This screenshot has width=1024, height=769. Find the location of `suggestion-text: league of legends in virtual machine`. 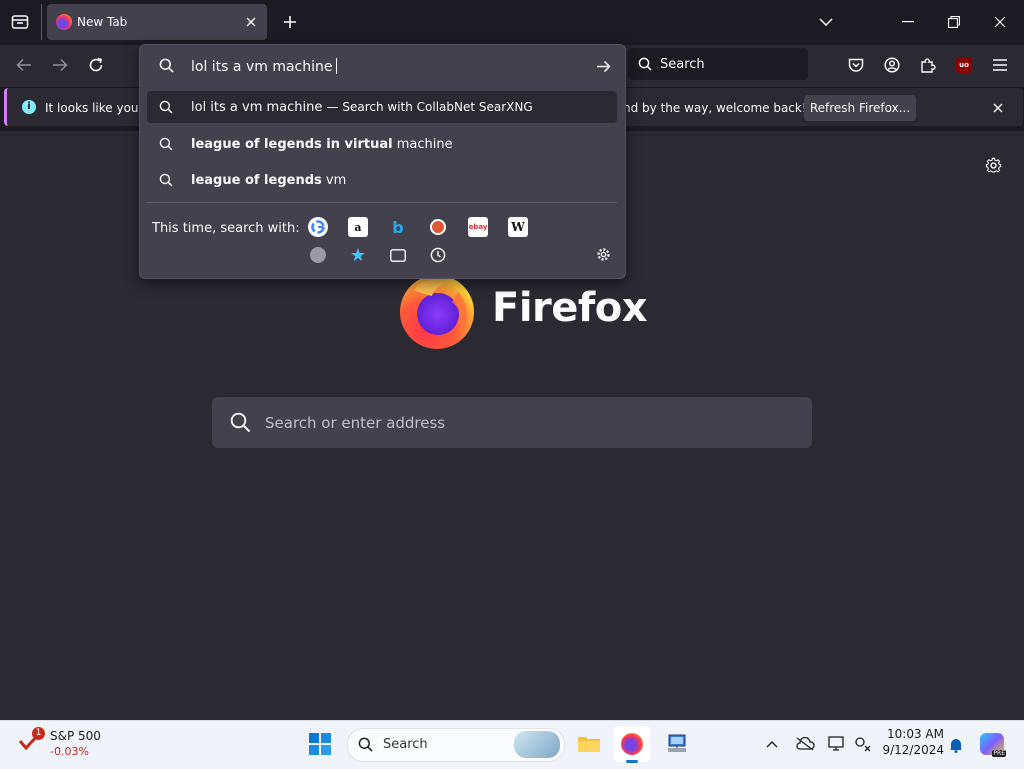

suggestion-text: league of legends in virtual machine is located at coordinates (322, 144).